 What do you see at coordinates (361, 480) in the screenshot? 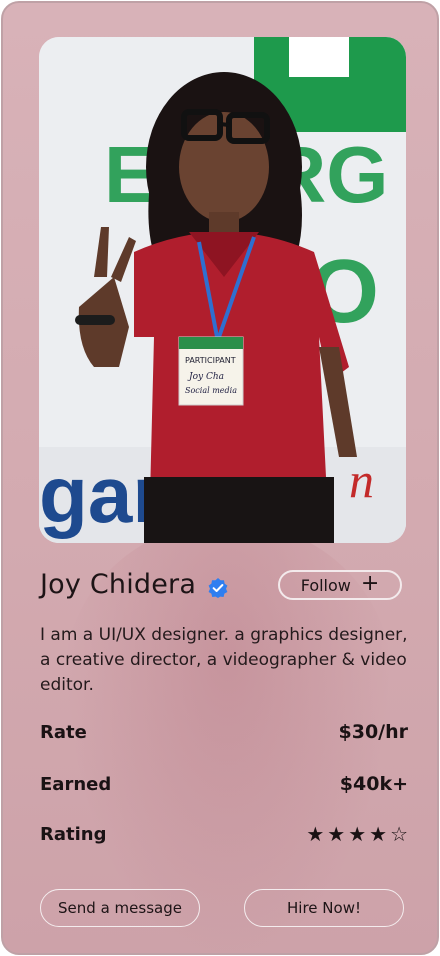
I see `svg-text: n` at bounding box center [361, 480].